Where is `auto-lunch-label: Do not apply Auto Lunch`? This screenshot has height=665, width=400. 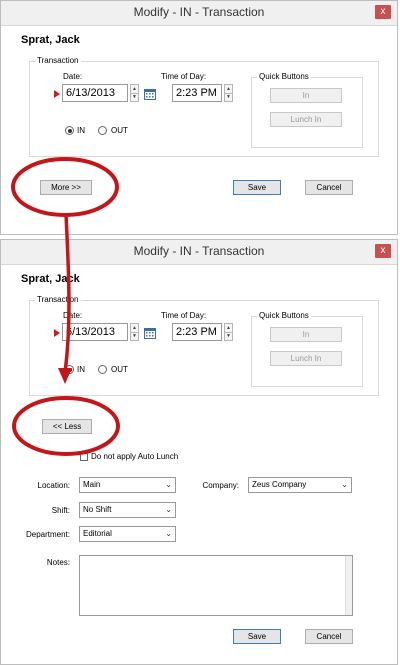 auto-lunch-label: Do not apply Auto Lunch is located at coordinates (135, 456).